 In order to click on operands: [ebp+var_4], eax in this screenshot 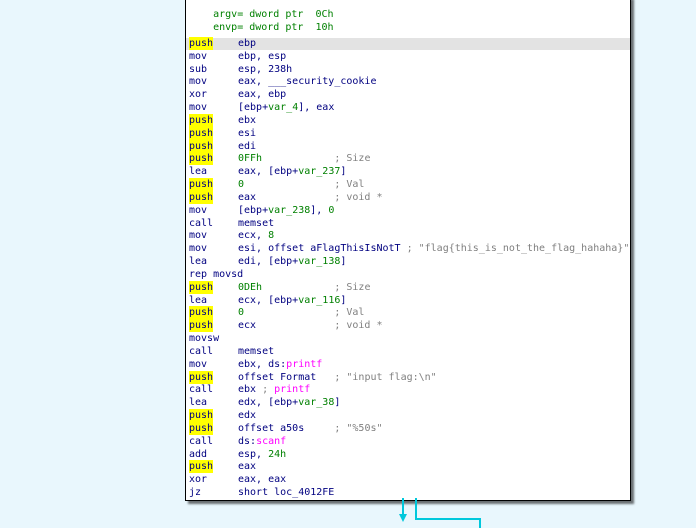, I will do `click(286, 107)`.